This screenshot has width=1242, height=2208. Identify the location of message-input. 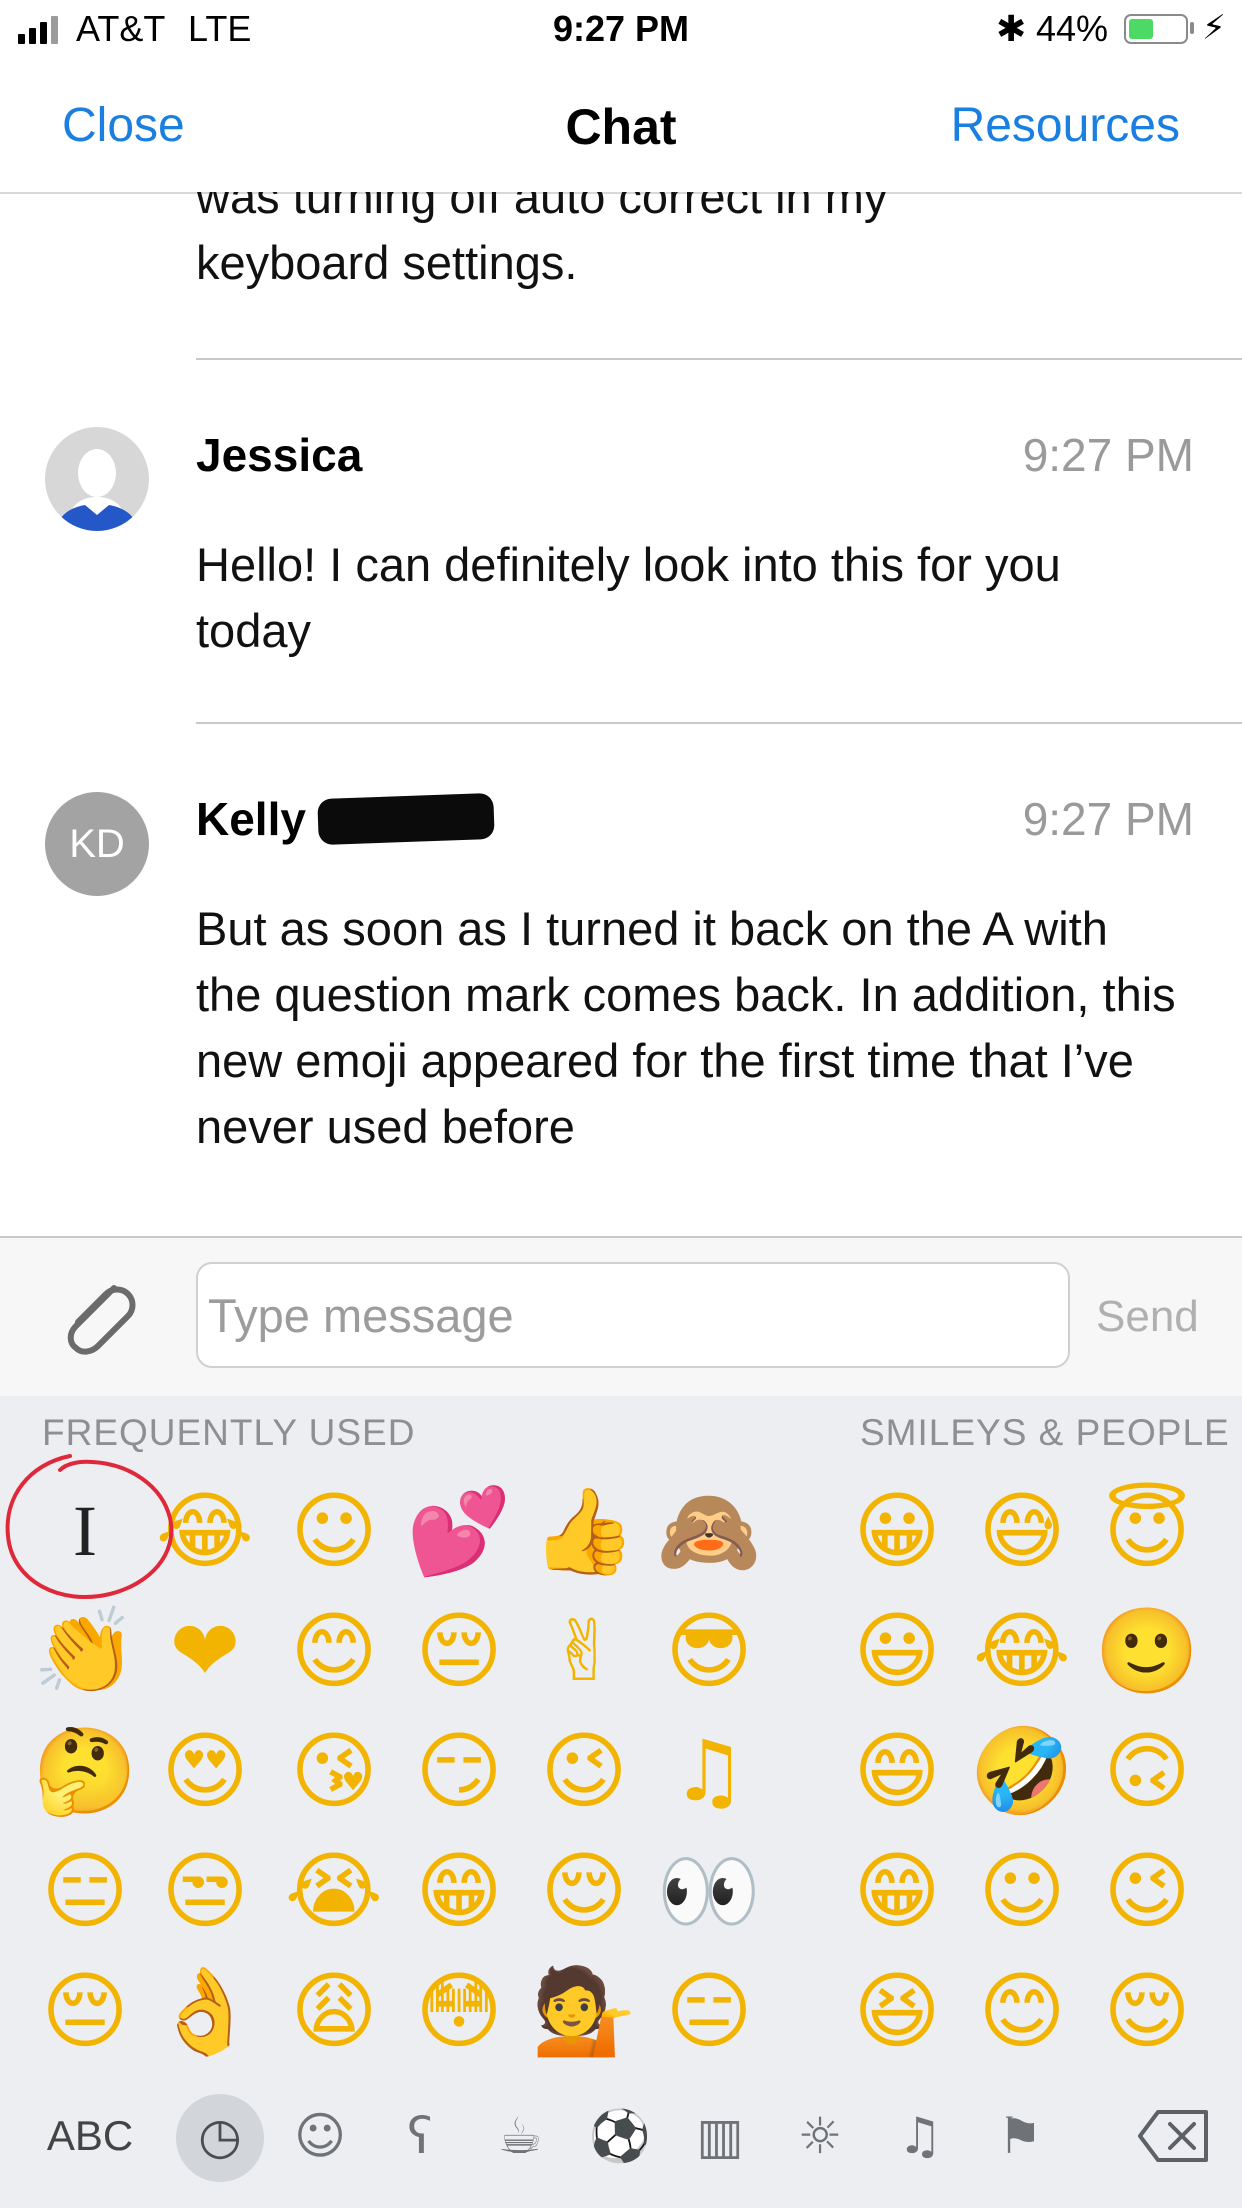
(633, 1315).